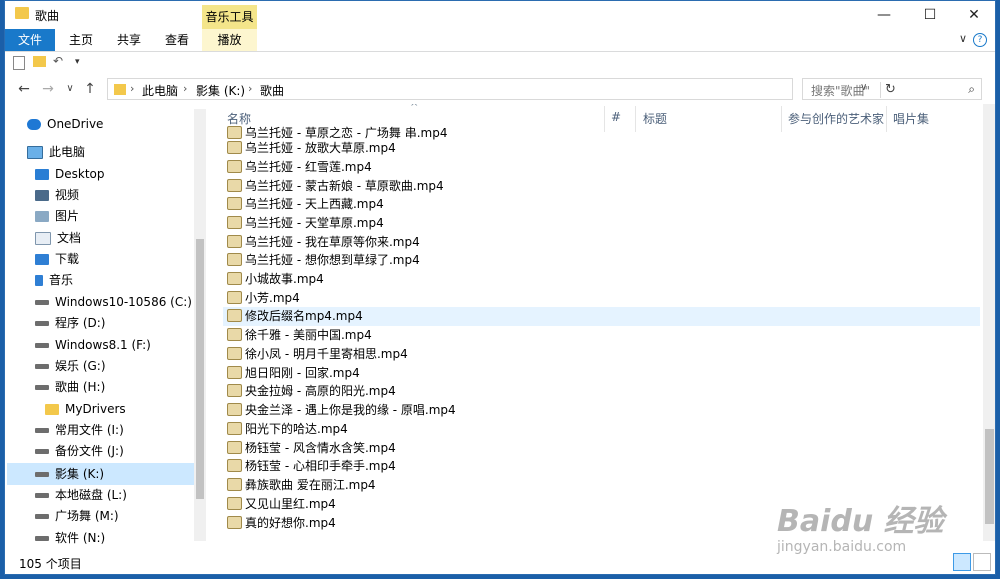 The image size is (1000, 579). I want to click on search-icon: ⌕, so click(971, 89).